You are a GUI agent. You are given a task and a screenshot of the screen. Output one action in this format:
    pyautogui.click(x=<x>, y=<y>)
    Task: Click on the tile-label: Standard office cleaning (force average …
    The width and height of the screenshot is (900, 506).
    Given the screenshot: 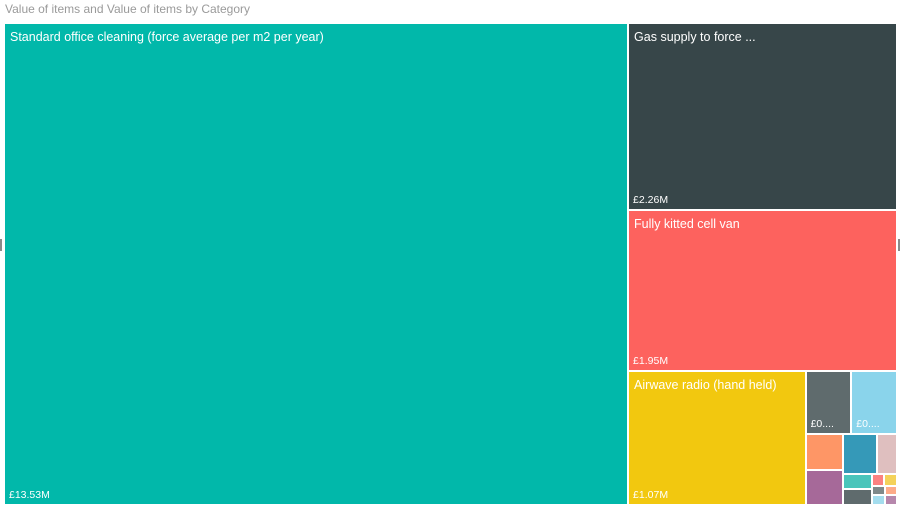 What is the action you would take?
    pyautogui.click(x=167, y=37)
    